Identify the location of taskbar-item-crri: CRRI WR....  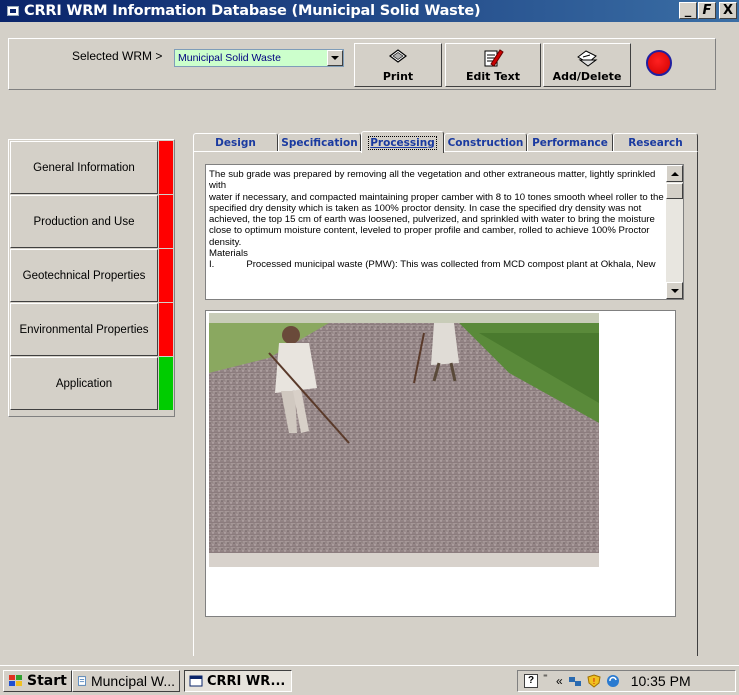
(238, 681).